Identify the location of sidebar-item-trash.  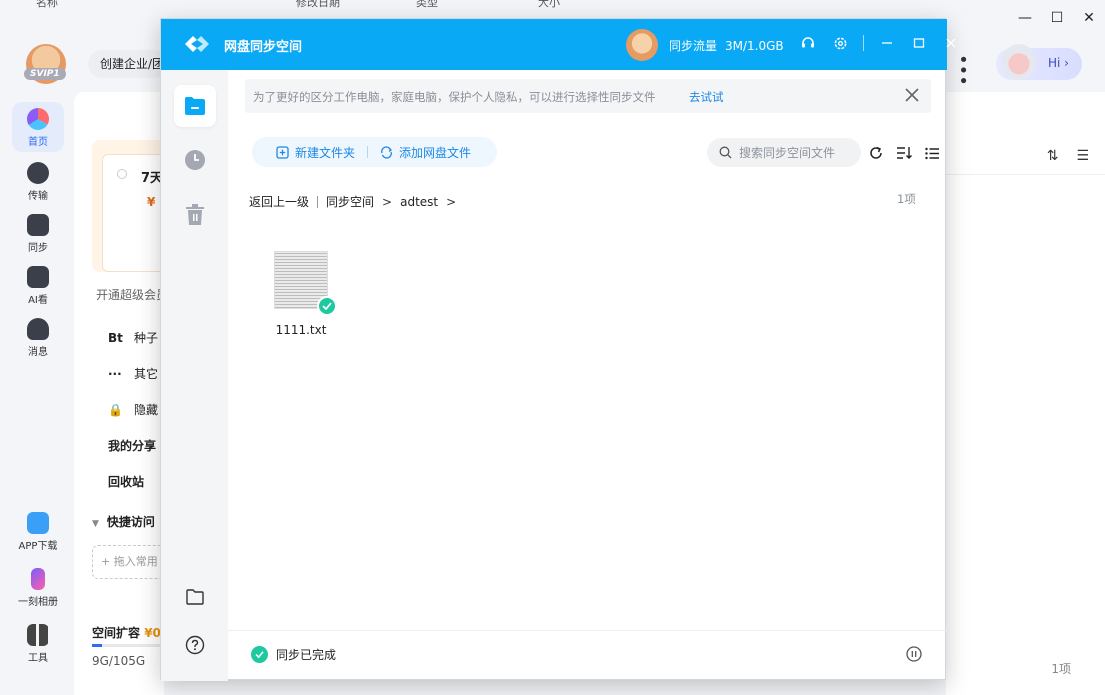
(195, 215).